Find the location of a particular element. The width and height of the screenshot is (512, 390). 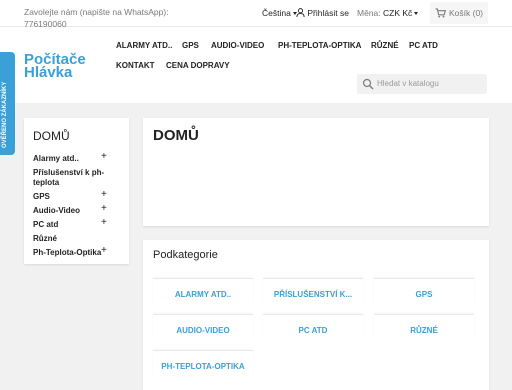

badge-label: OVĚŘENO ZÁKAZNÍKY is located at coordinates (5, 114).